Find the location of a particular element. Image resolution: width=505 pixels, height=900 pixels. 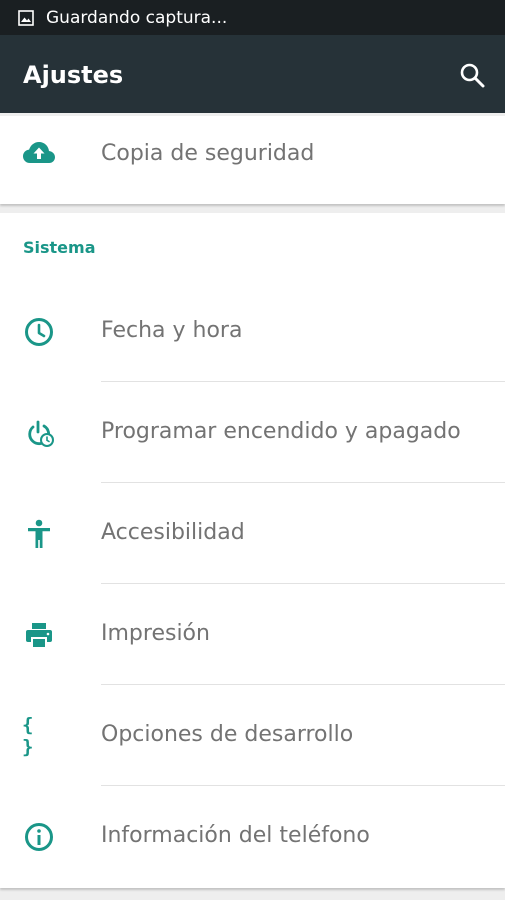

section-header-system: Sistema is located at coordinates (59, 247).